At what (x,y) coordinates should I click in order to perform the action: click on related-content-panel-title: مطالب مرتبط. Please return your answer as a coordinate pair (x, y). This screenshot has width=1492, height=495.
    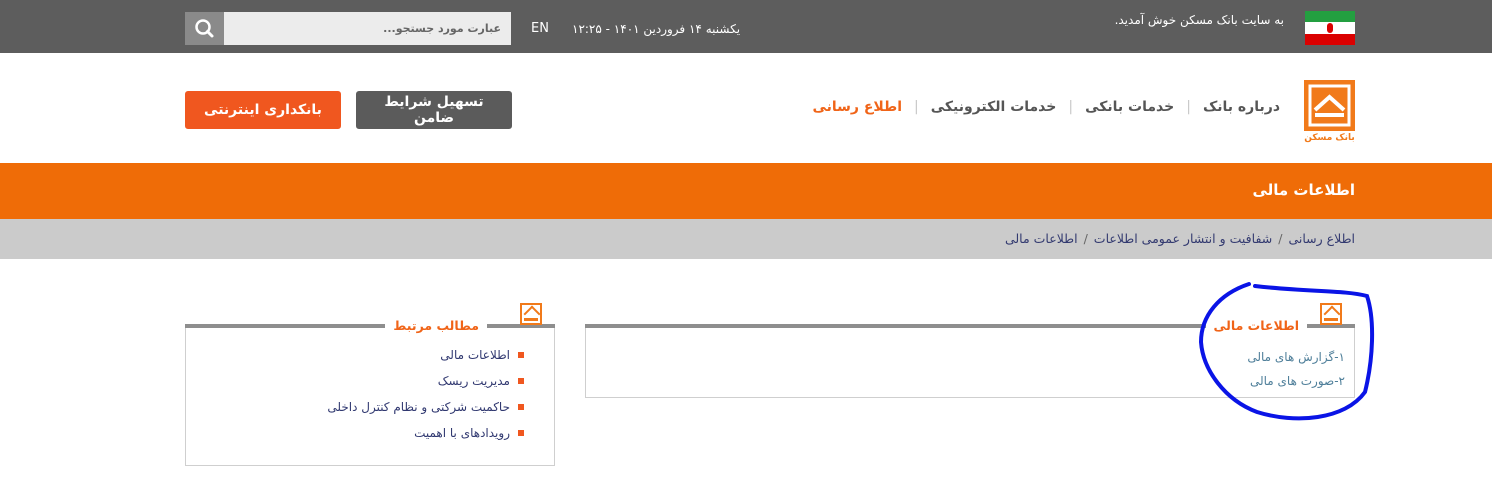
    Looking at the image, I should click on (436, 325).